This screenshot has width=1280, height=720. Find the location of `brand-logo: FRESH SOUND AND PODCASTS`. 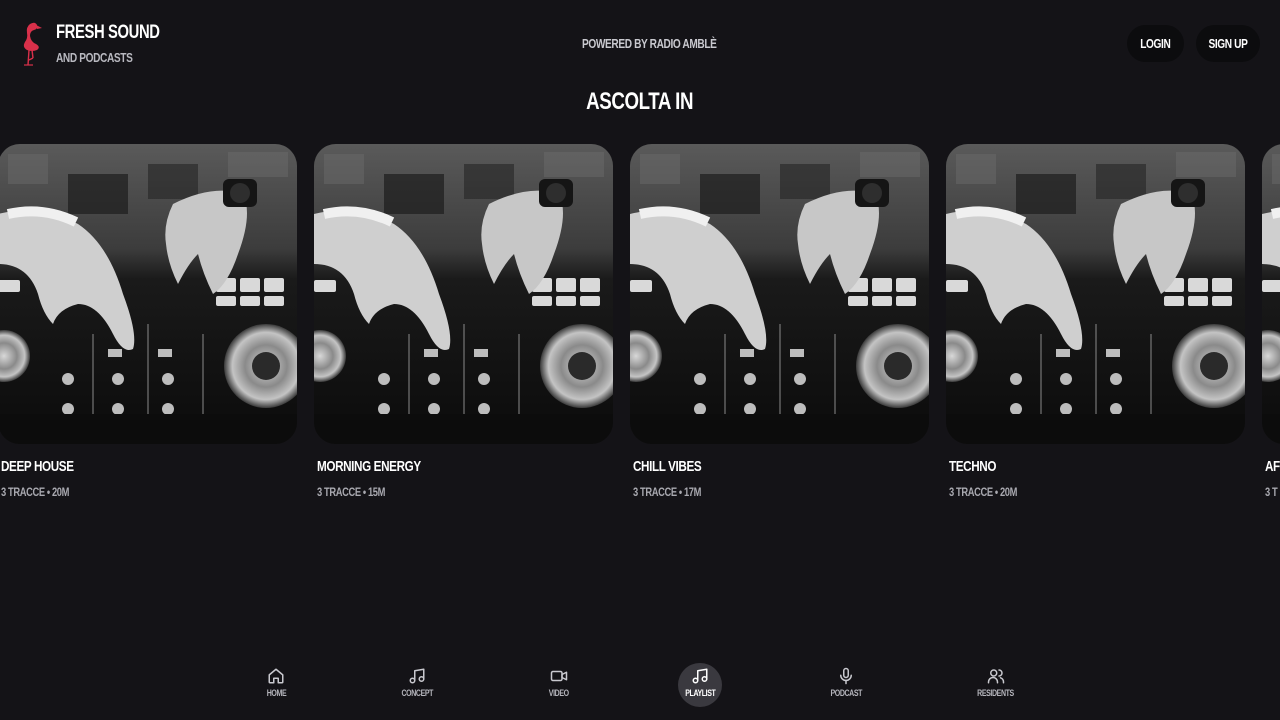

brand-logo: FRESH SOUND AND PODCASTS is located at coordinates (88, 43).